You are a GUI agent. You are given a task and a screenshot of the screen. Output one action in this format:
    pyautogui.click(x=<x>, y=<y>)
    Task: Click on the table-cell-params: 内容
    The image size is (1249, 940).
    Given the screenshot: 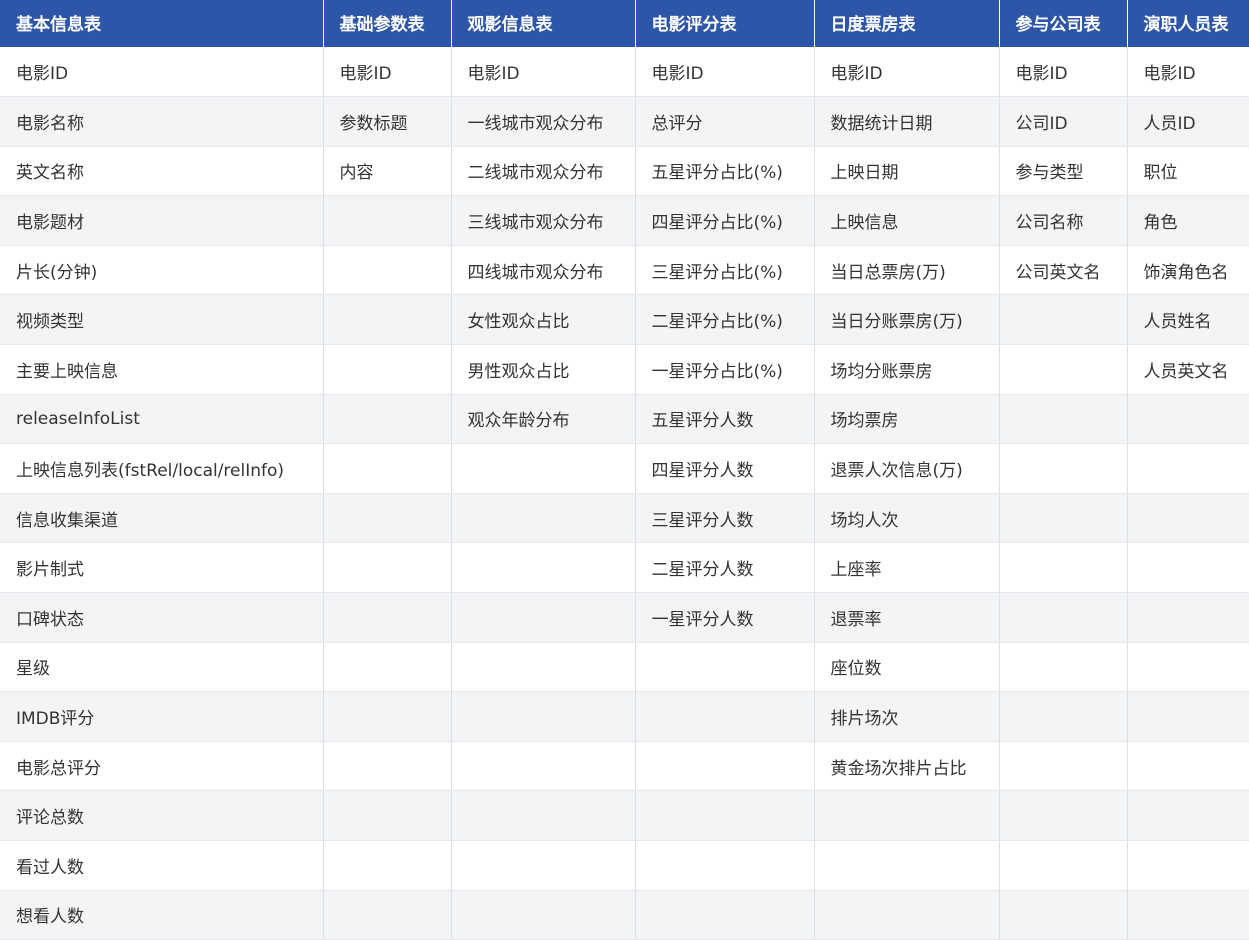 What is the action you would take?
    pyautogui.click(x=387, y=171)
    